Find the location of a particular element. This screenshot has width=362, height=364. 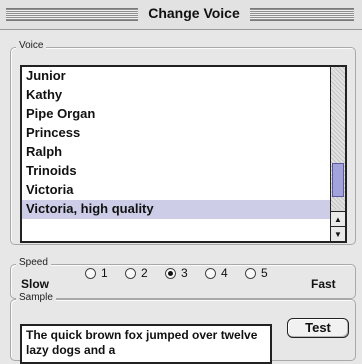

speed-radio-5: 5 is located at coordinates (256, 273).